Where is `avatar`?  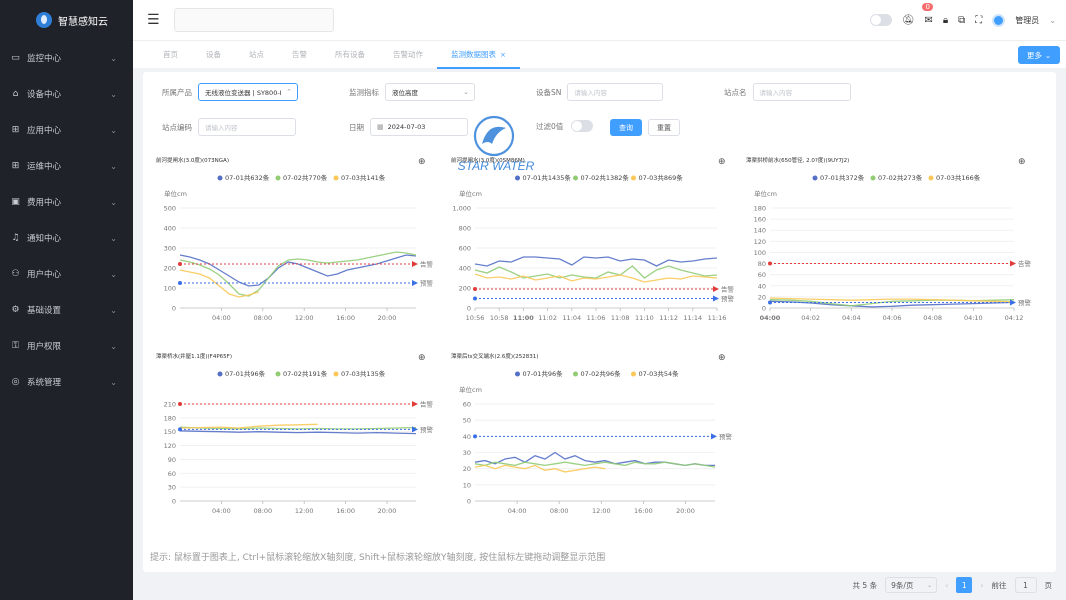 avatar is located at coordinates (999, 20).